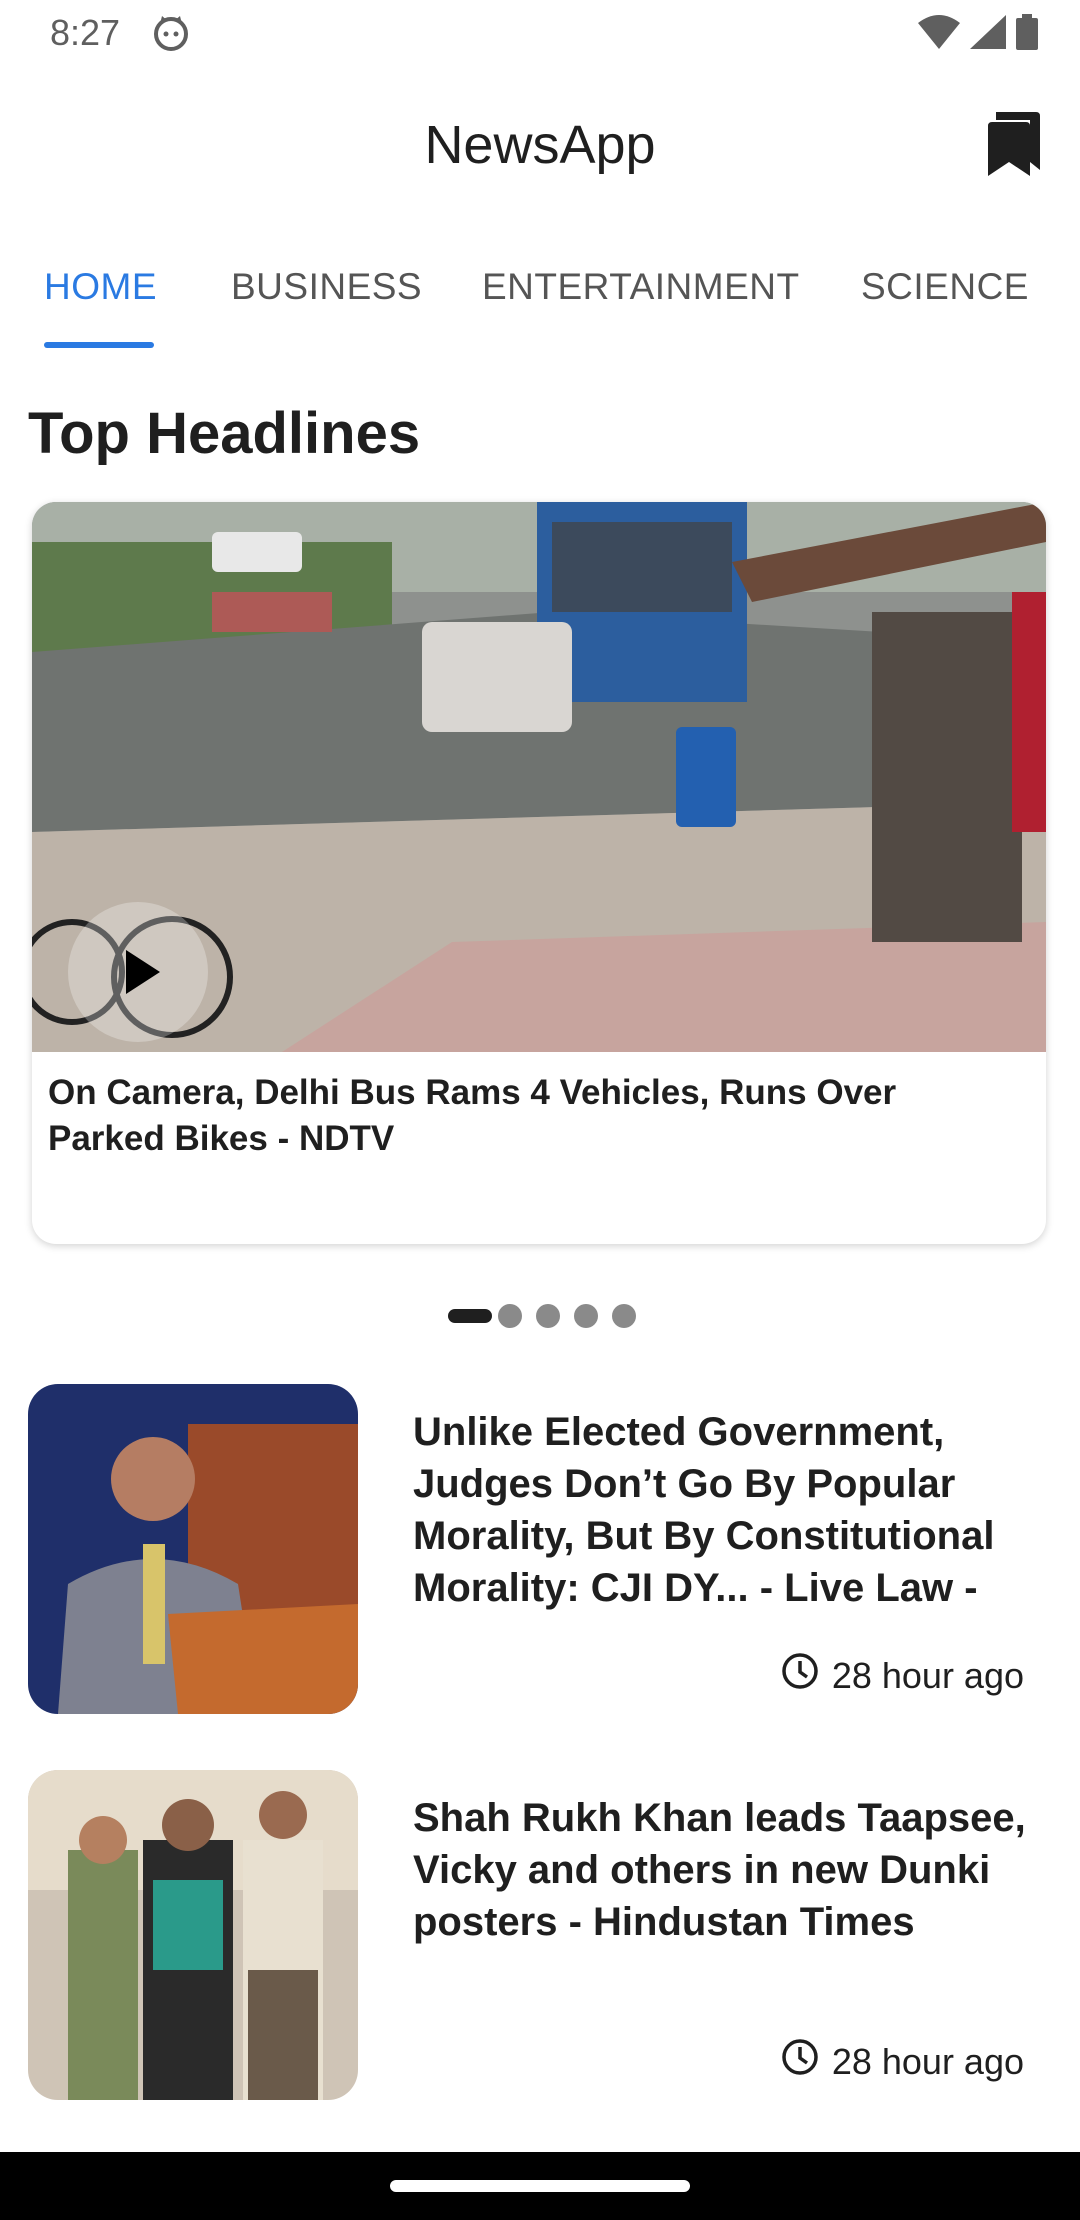  Describe the element at coordinates (99, 345) in the screenshot. I see `tab-indicator` at that location.